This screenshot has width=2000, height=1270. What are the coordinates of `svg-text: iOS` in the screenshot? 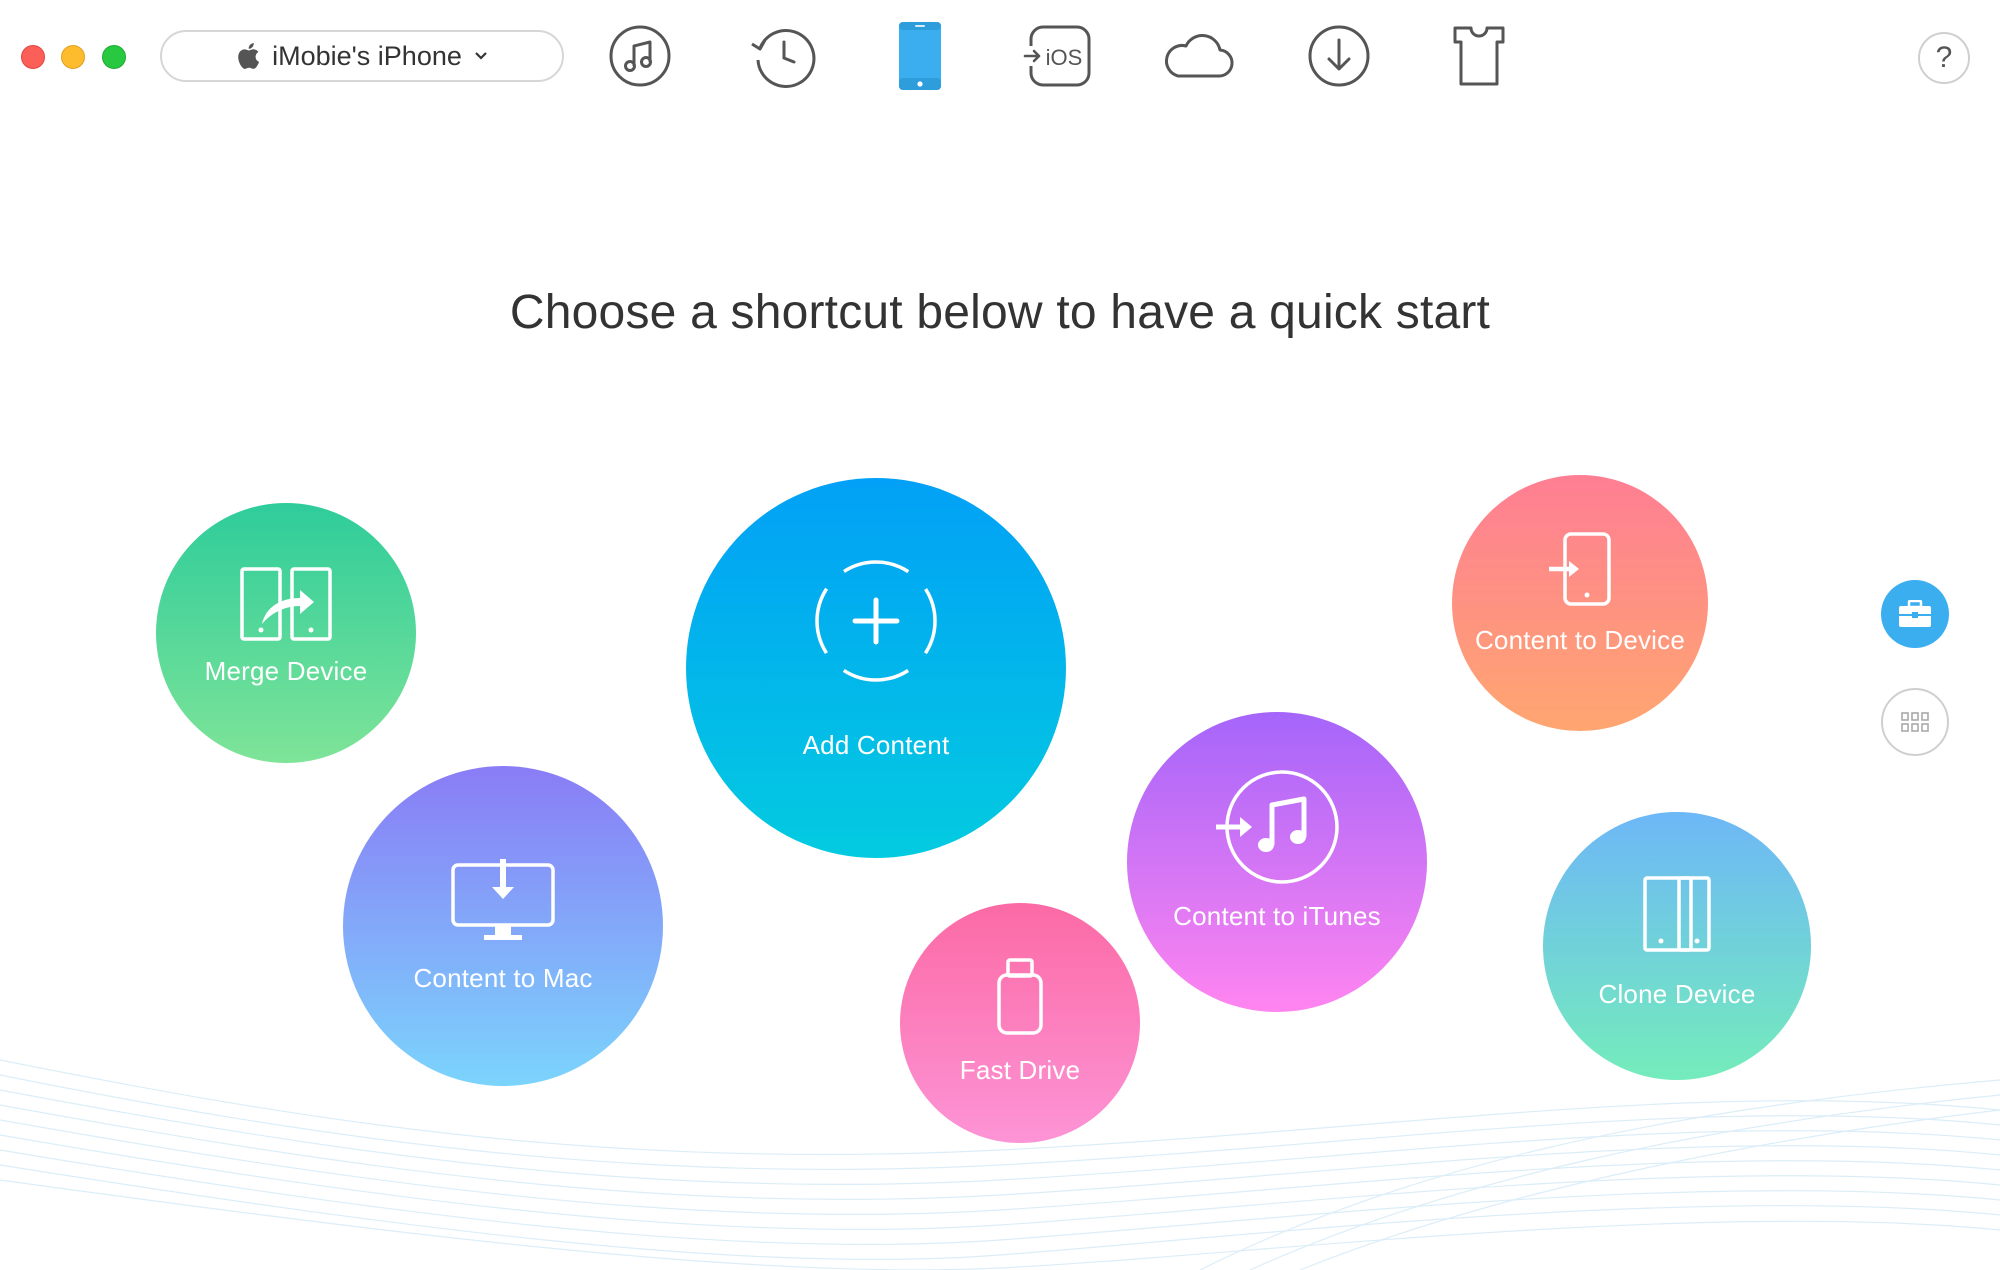 It's located at (1064, 57).